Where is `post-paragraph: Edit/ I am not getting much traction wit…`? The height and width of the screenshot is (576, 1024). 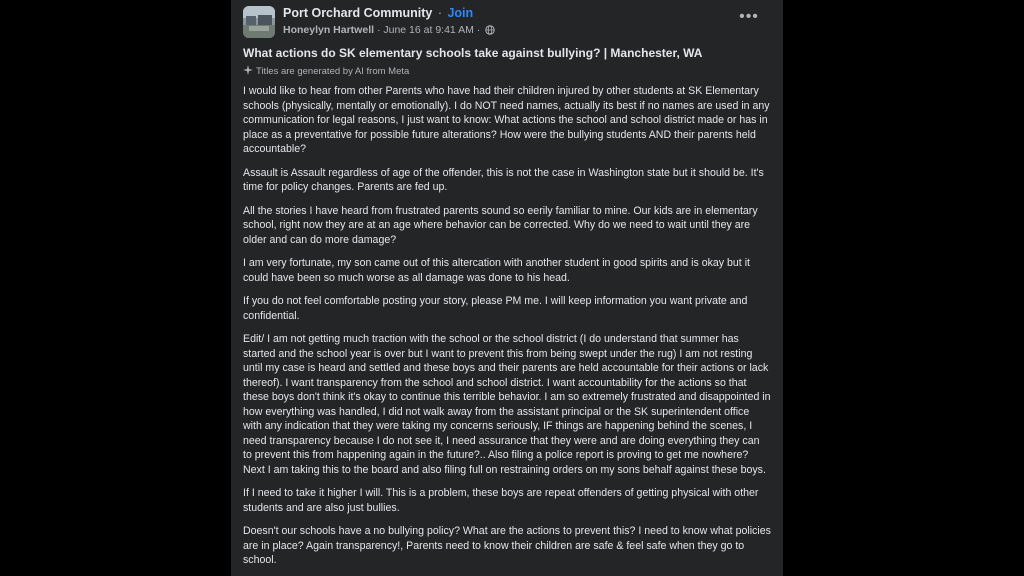 post-paragraph: Edit/ I am not getting much traction wit… is located at coordinates (507, 404).